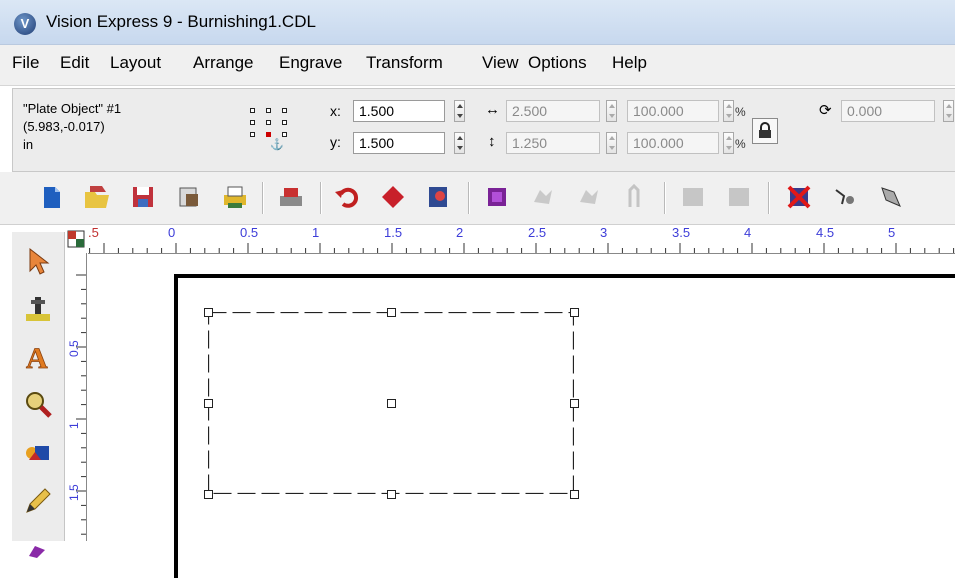 This screenshot has width=955, height=578. I want to click on resize-handle-top-right, so click(574, 312).